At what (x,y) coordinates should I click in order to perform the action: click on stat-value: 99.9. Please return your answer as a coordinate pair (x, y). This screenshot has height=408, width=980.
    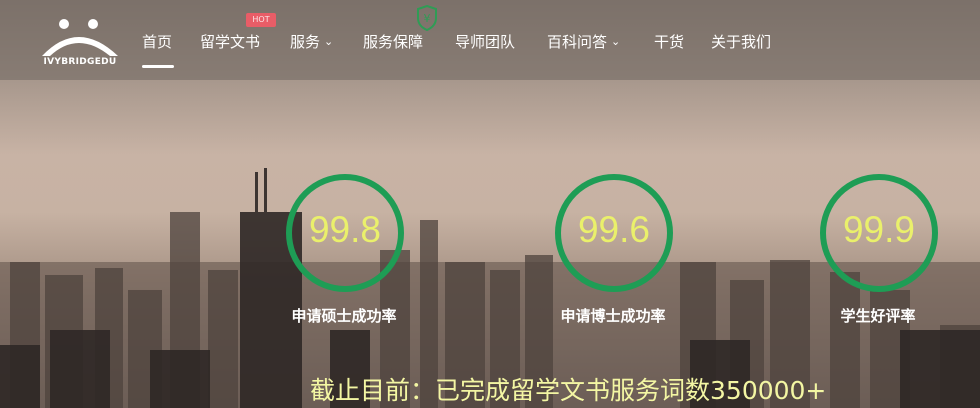
    Looking at the image, I should click on (878, 229).